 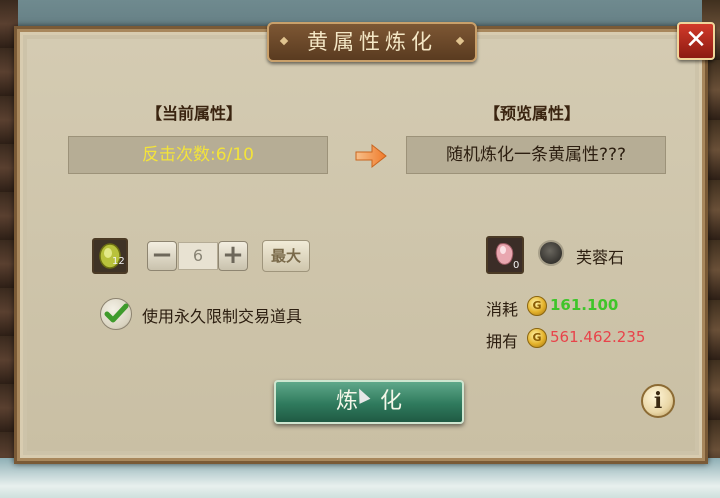 What do you see at coordinates (505, 255) in the screenshot?
I see `stone-slot: 0` at bounding box center [505, 255].